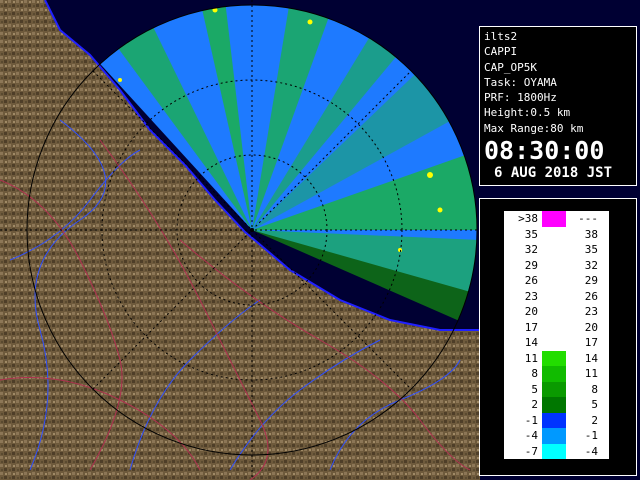 Image resolution: width=640 pixels, height=480 pixels. Describe the element at coordinates (520, 82) in the screenshot. I see `info-task: Task: OYAMA` at that location.